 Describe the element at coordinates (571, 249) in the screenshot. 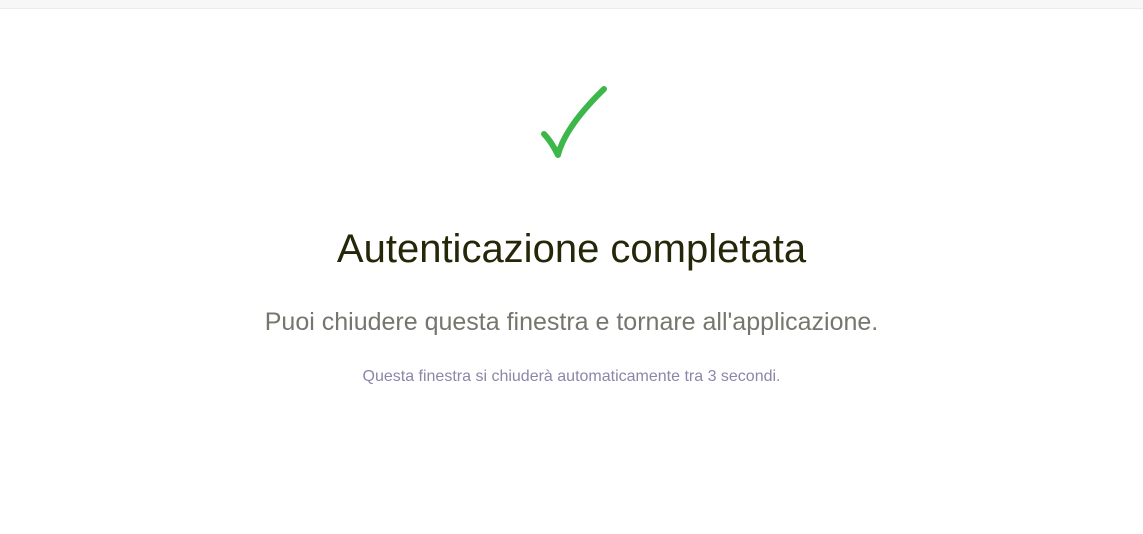

I see `page-title: Autenticazione completata` at that location.